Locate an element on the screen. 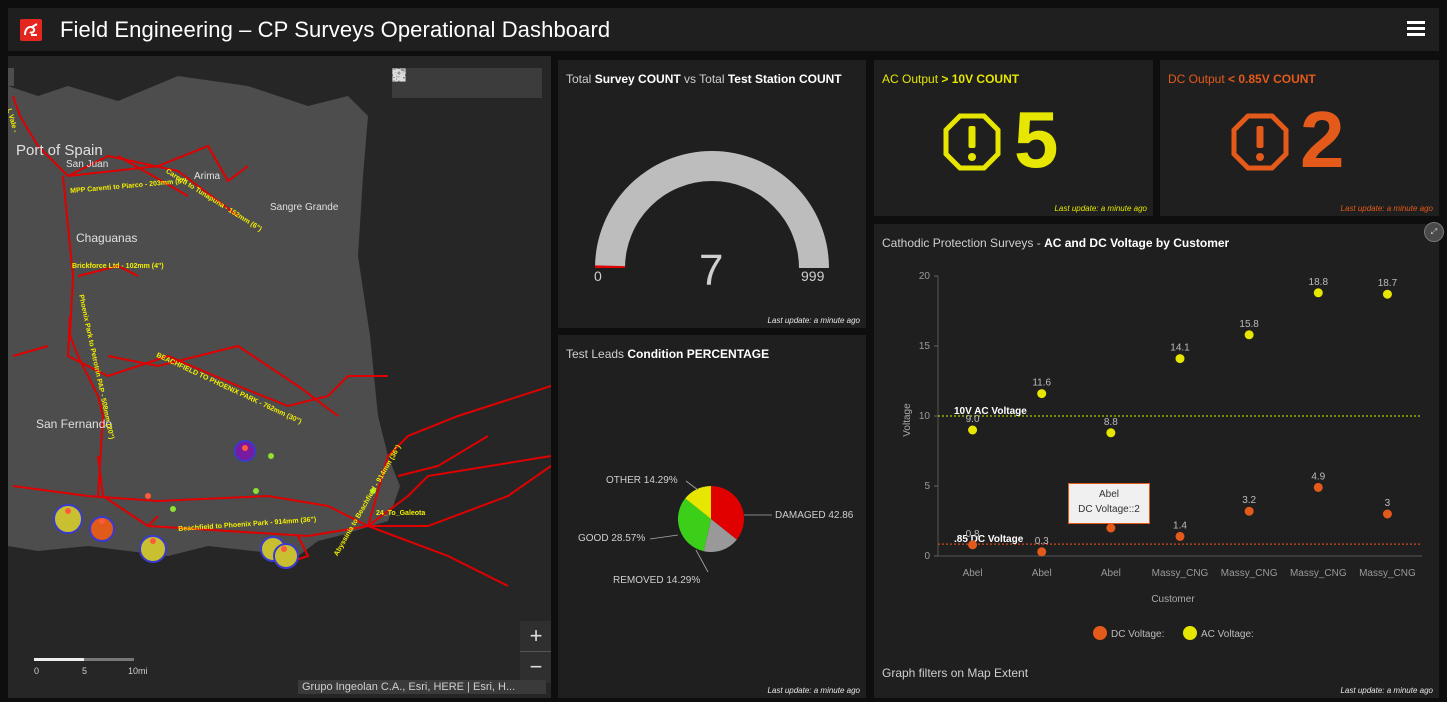  tooltip-value: DC Voltage::2 is located at coordinates (1109, 509).